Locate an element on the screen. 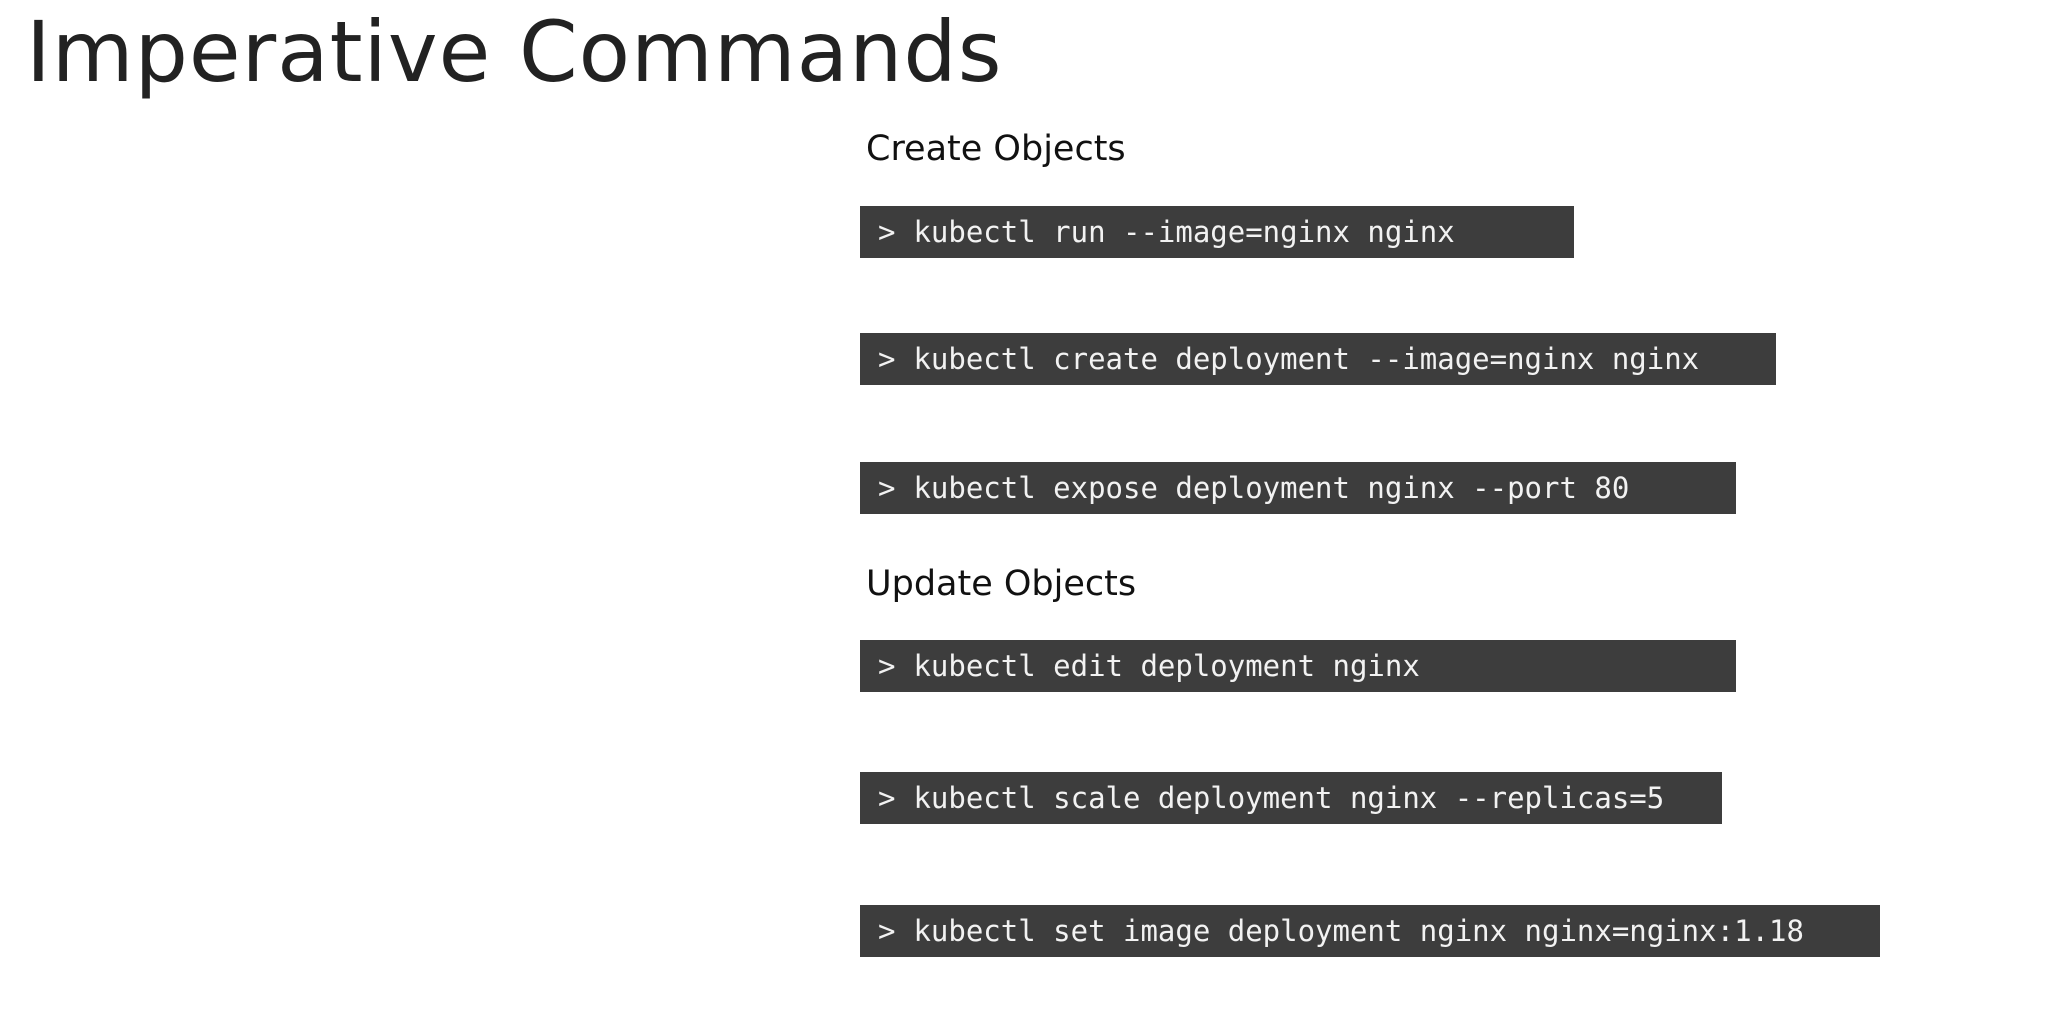 This screenshot has height=1024, width=2070. command-text: kubectl run --image=nginx nginx is located at coordinates (1184, 232).